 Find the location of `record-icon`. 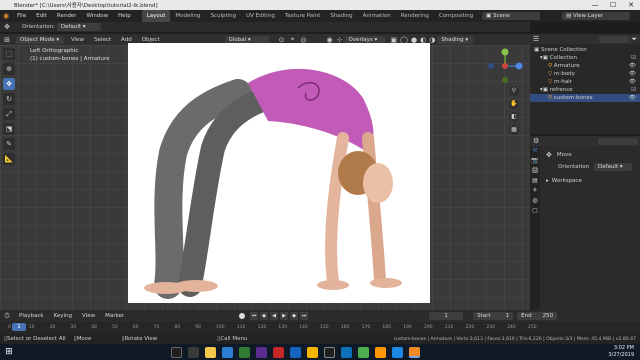

record-icon is located at coordinates (242, 316).